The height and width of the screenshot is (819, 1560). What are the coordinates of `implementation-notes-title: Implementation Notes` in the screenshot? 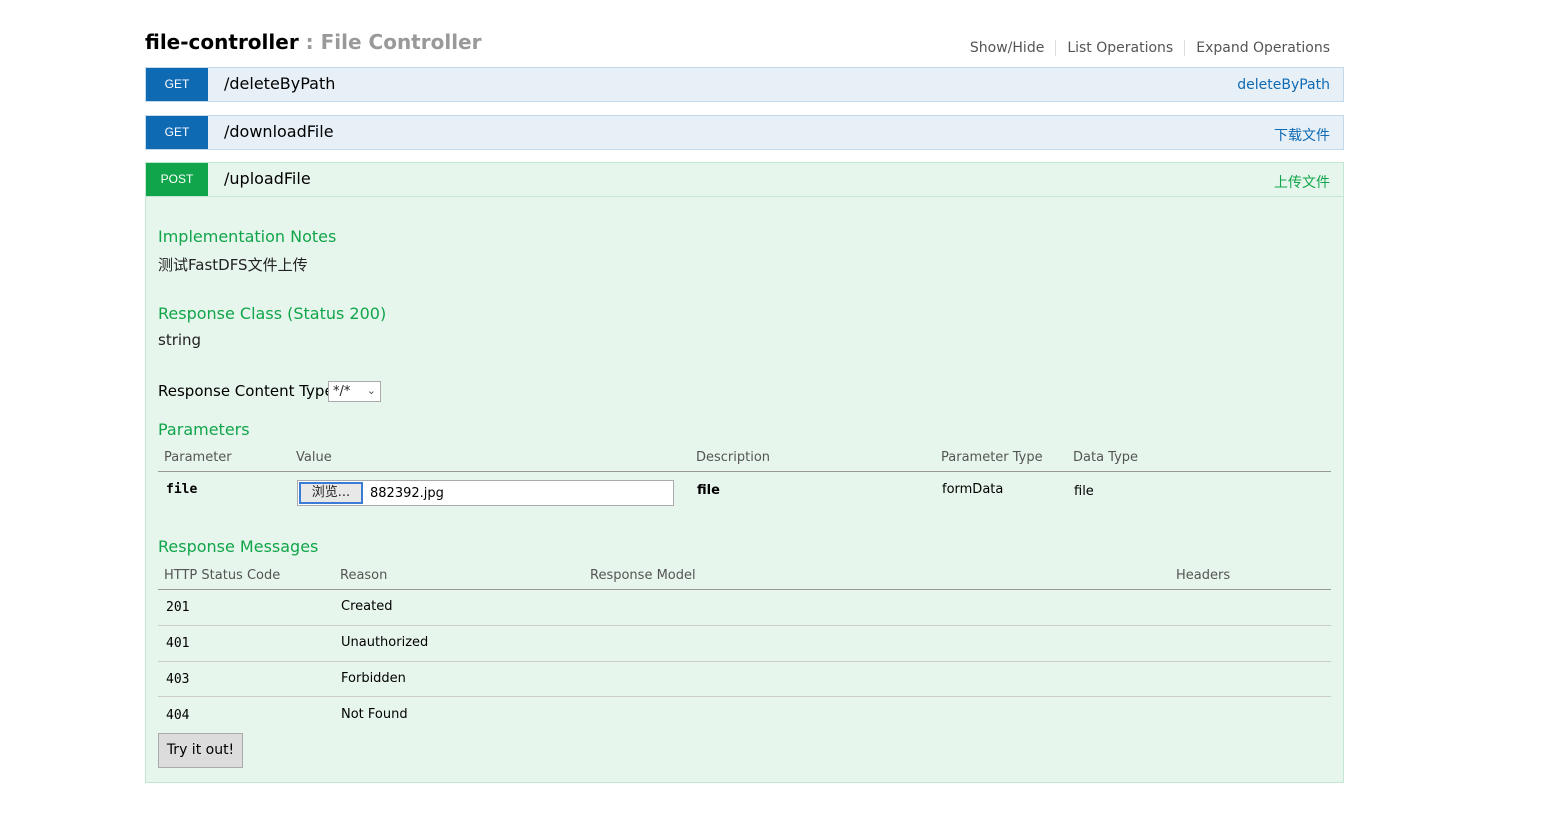 It's located at (247, 236).